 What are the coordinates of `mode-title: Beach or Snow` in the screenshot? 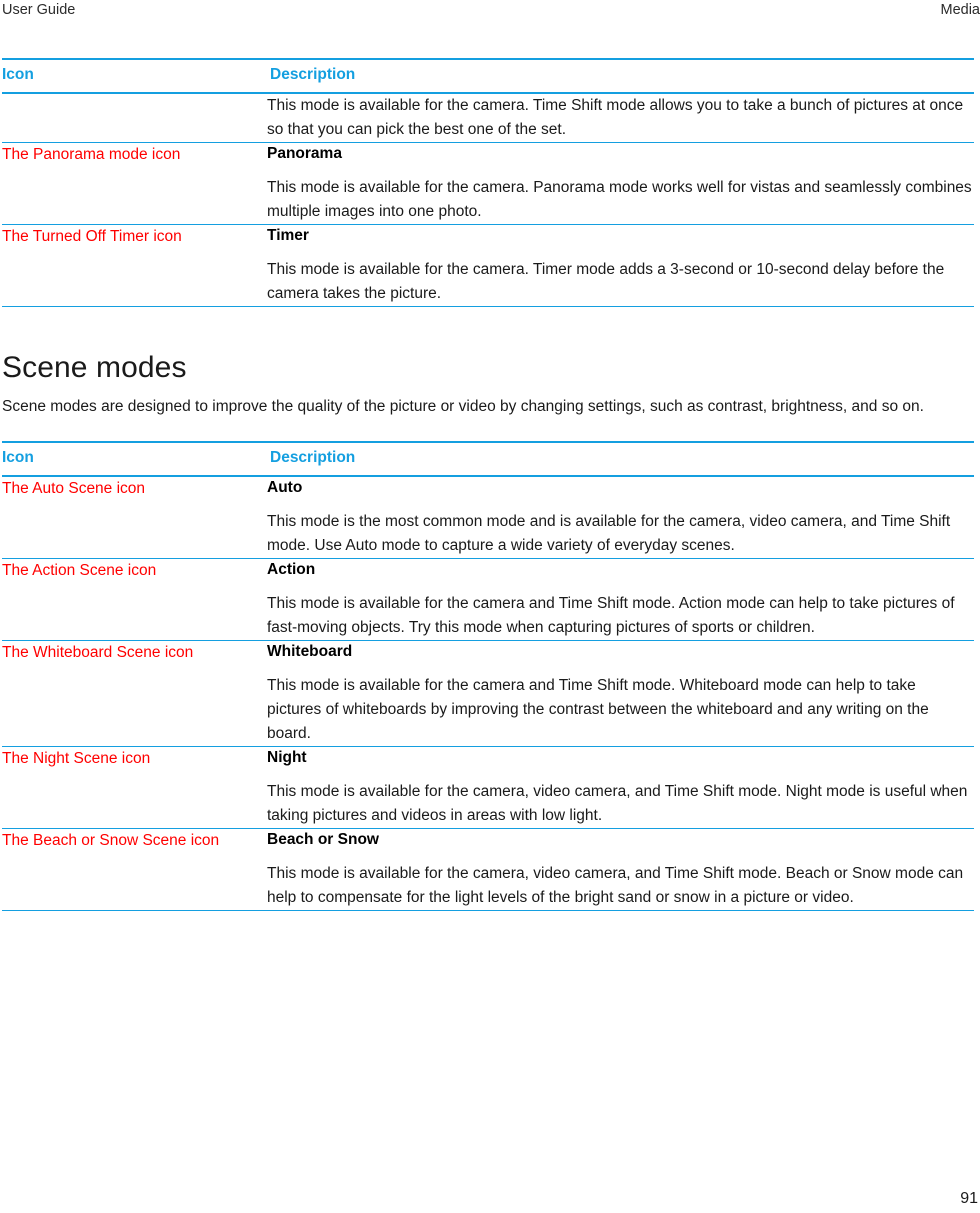 It's located at (323, 839).